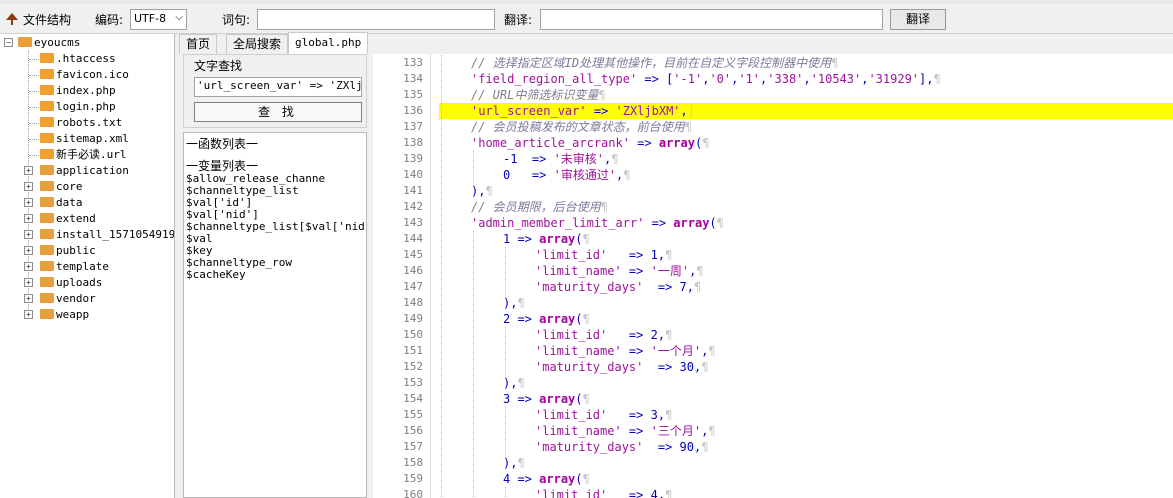 Image resolution: width=1173 pixels, height=498 pixels. I want to click on tree-folder: + extend, so click(60, 219).